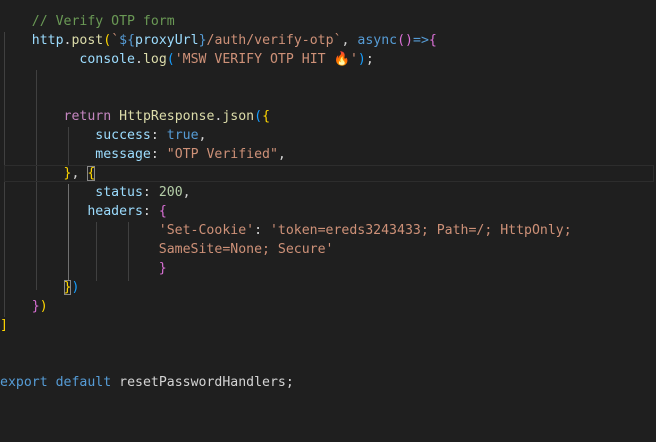 This screenshot has width=656, height=442. Describe the element at coordinates (328, 192) in the screenshot. I see `code-line-status: status: 200,` at that location.